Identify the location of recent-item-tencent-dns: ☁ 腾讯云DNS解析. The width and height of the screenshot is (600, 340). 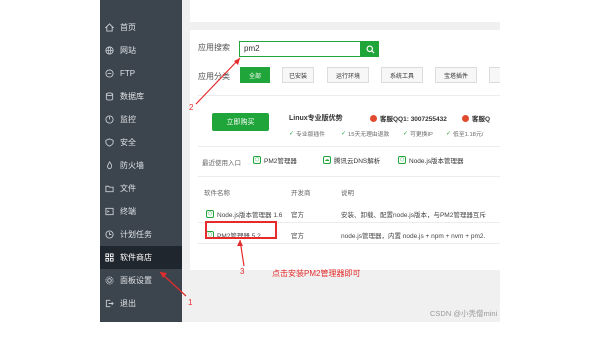
(351, 160).